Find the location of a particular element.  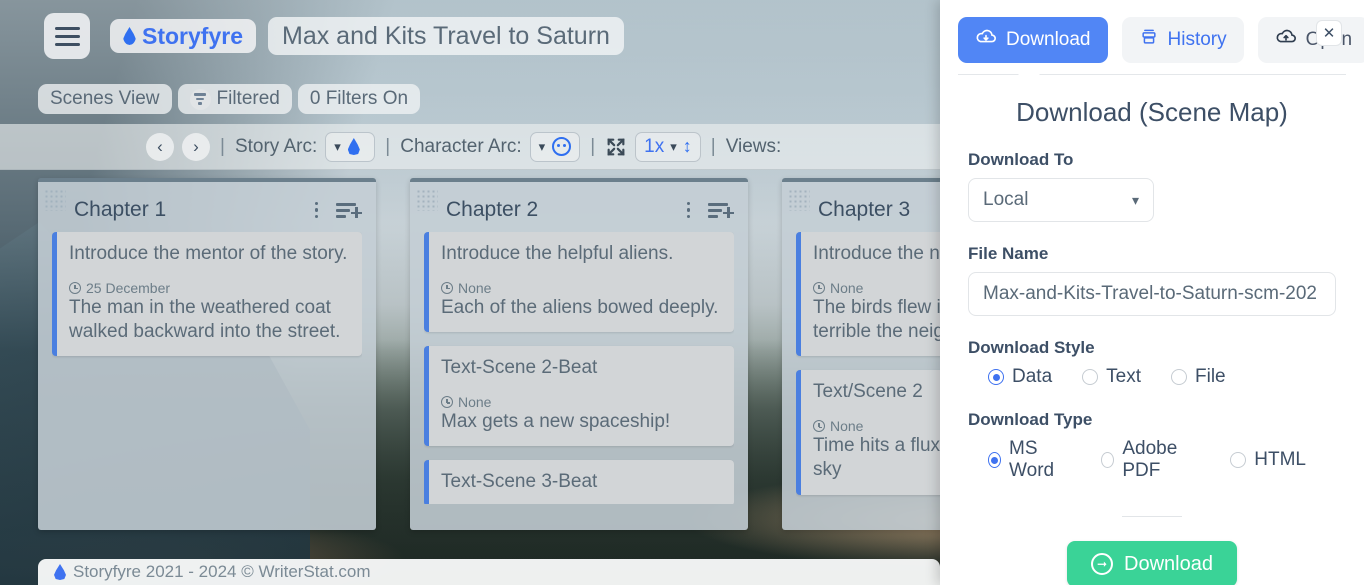

panel-tab-bar: Download History Open is located at coordinates (1152, 37).